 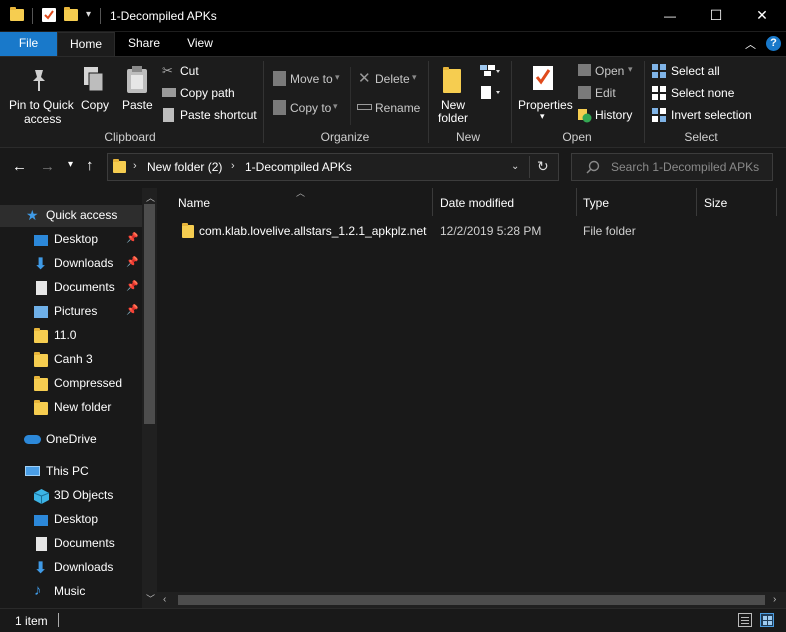 What do you see at coordinates (94, 81) in the screenshot?
I see `copy-icon` at bounding box center [94, 81].